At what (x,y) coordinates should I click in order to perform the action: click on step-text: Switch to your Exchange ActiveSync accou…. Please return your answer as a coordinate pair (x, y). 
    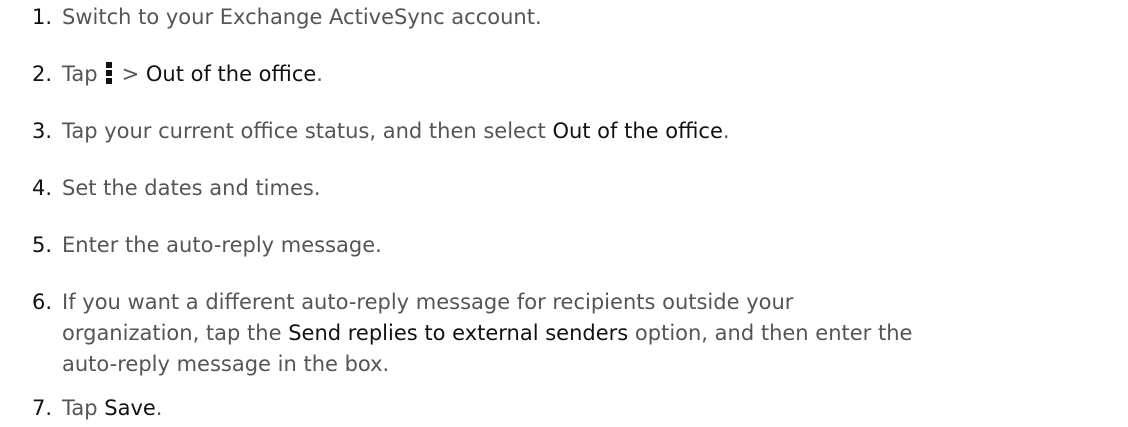
    Looking at the image, I should click on (302, 17).